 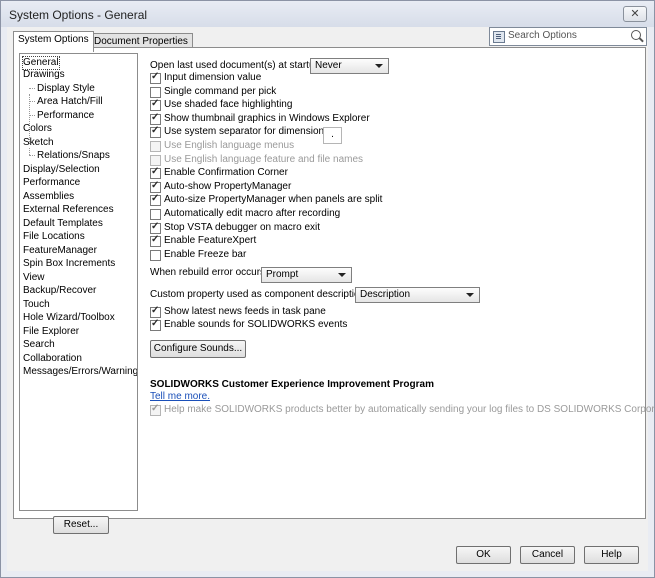 What do you see at coordinates (38, 143) in the screenshot?
I see `tree-item-sketch: Sketch` at bounding box center [38, 143].